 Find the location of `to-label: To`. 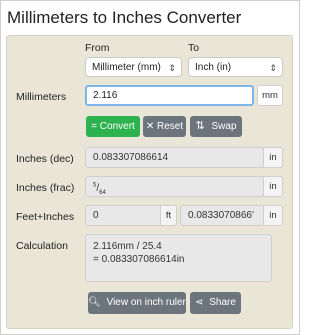

to-label: To is located at coordinates (194, 48).